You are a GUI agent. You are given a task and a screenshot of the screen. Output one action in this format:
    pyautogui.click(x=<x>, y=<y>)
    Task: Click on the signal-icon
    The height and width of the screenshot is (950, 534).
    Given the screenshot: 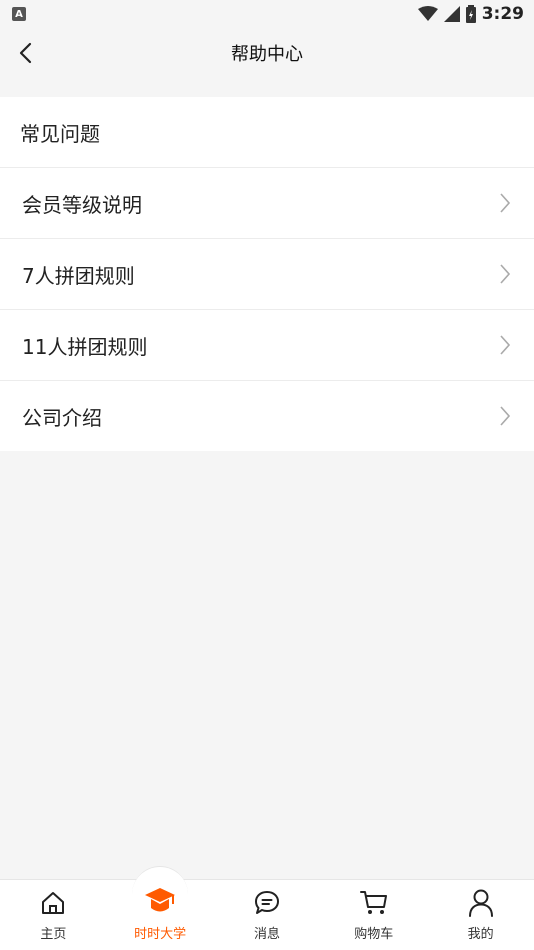 What is the action you would take?
    pyautogui.click(x=451, y=14)
    